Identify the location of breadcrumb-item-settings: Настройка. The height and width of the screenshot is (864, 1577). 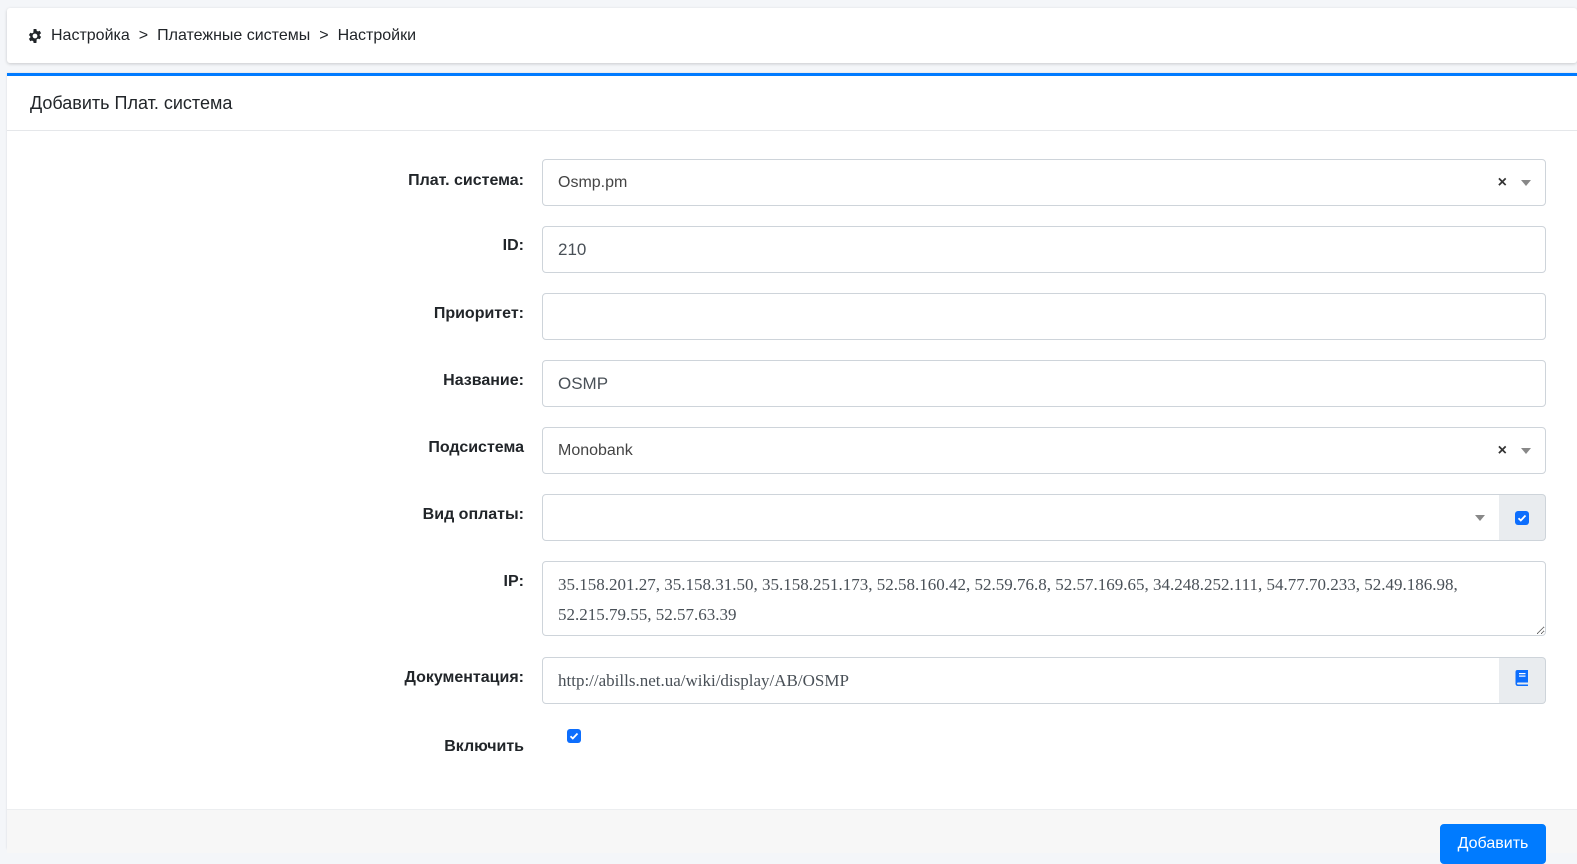
(90, 36).